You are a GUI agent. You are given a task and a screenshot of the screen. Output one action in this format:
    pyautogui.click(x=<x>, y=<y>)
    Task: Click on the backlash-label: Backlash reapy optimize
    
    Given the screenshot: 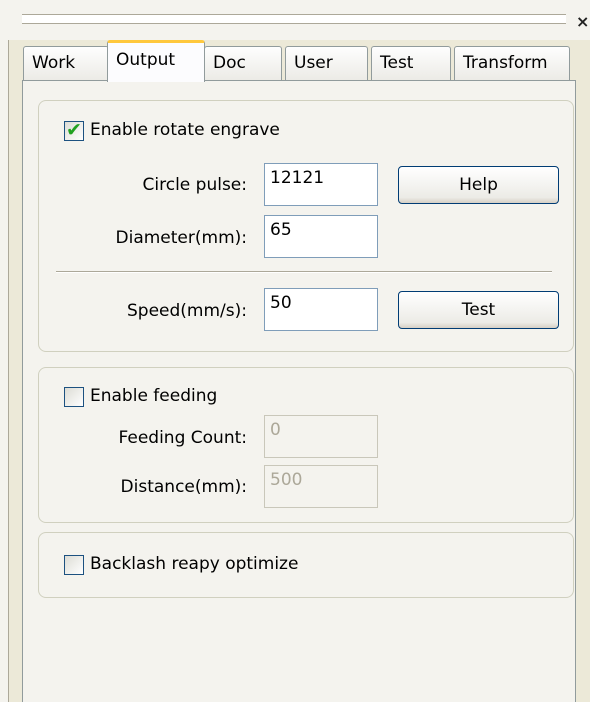 What is the action you would take?
    pyautogui.click(x=194, y=564)
    